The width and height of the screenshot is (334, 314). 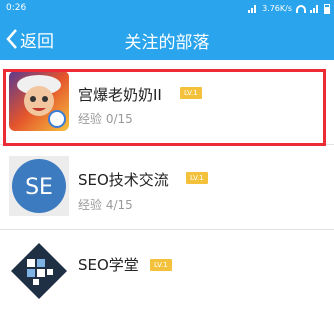 I want to click on se-logo-icon: SE, so click(x=39, y=186).